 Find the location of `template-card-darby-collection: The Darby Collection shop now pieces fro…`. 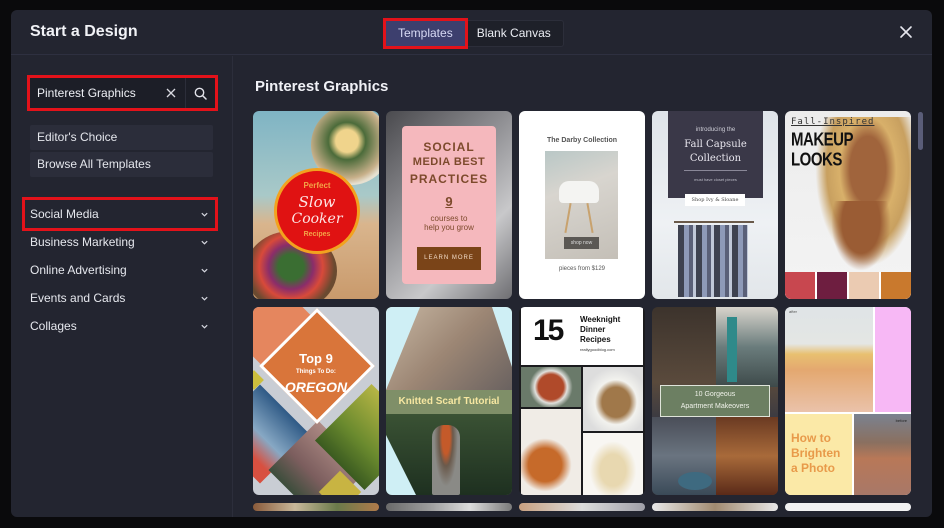

template-card-darby-collection: The Darby Collection shop now pieces fro… is located at coordinates (582, 205).